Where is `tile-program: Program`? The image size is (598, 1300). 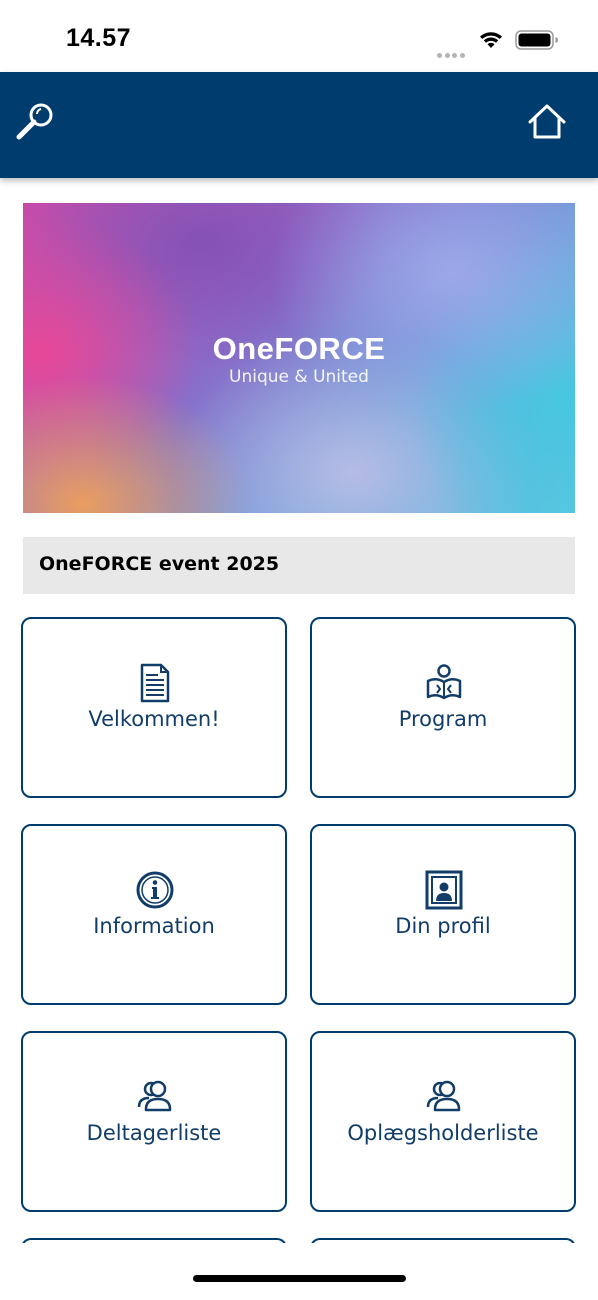 tile-program: Program is located at coordinates (443, 707).